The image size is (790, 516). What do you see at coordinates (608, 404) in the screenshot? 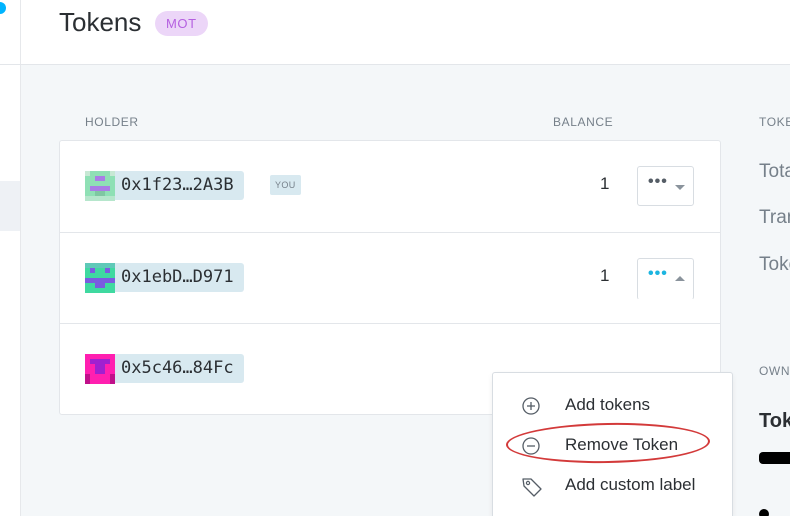
I see `menu-item-label: Add tokens` at bounding box center [608, 404].